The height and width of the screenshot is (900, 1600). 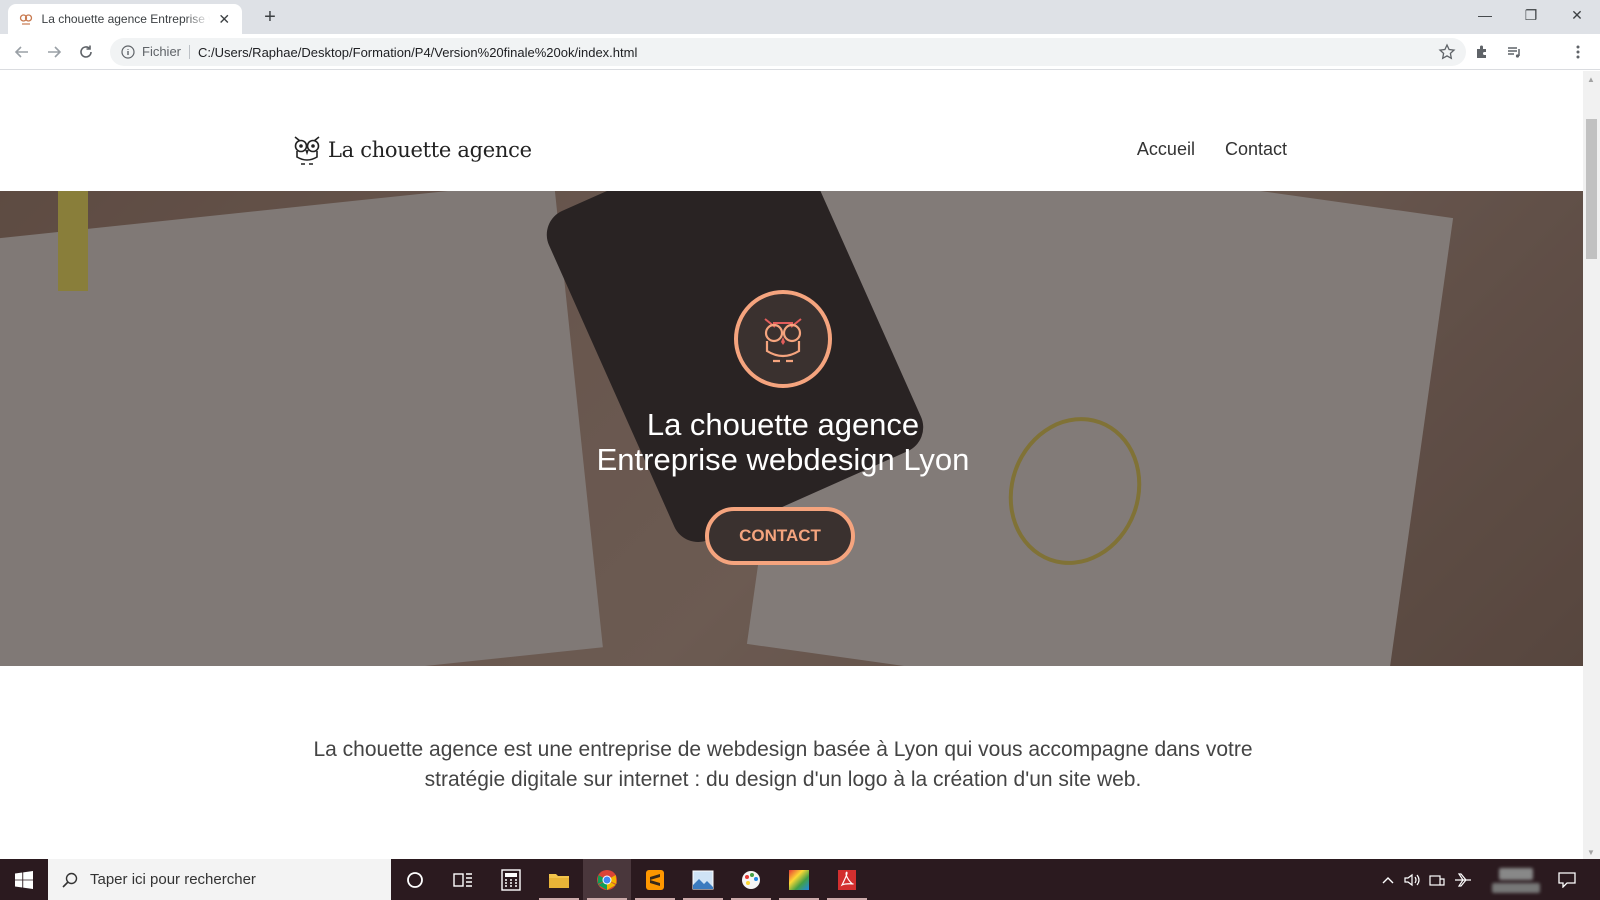 I want to click on windows-taskbar: Taper ici pour rechercher, so click(x=800, y=879).